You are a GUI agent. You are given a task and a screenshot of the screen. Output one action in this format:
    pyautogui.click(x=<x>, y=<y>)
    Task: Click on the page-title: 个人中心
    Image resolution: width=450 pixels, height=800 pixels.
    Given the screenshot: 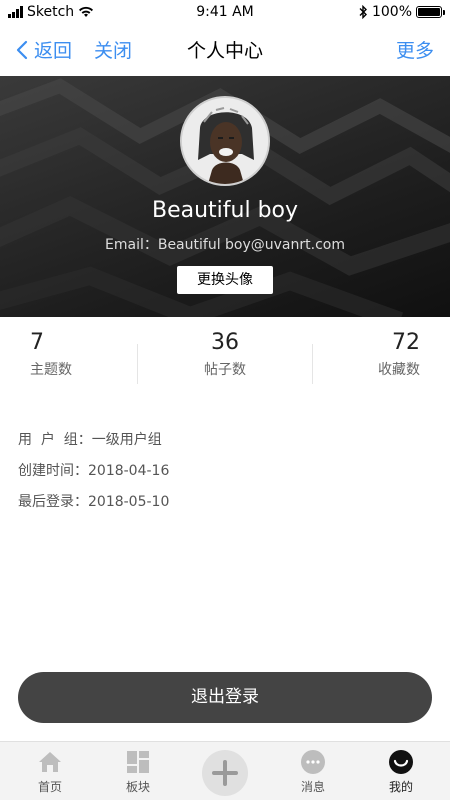 What is the action you would take?
    pyautogui.click(x=224, y=51)
    